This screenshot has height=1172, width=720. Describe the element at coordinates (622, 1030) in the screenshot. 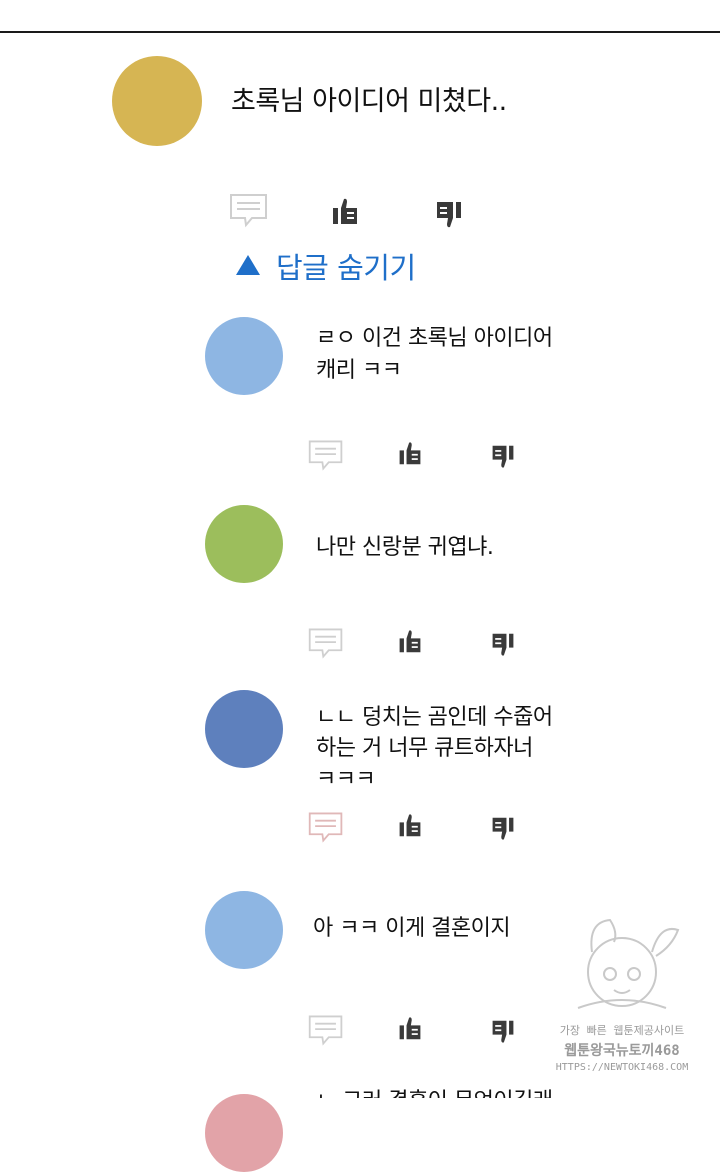

I see `watermark-line: 가장 빠른 웹툰제공사이트` at that location.